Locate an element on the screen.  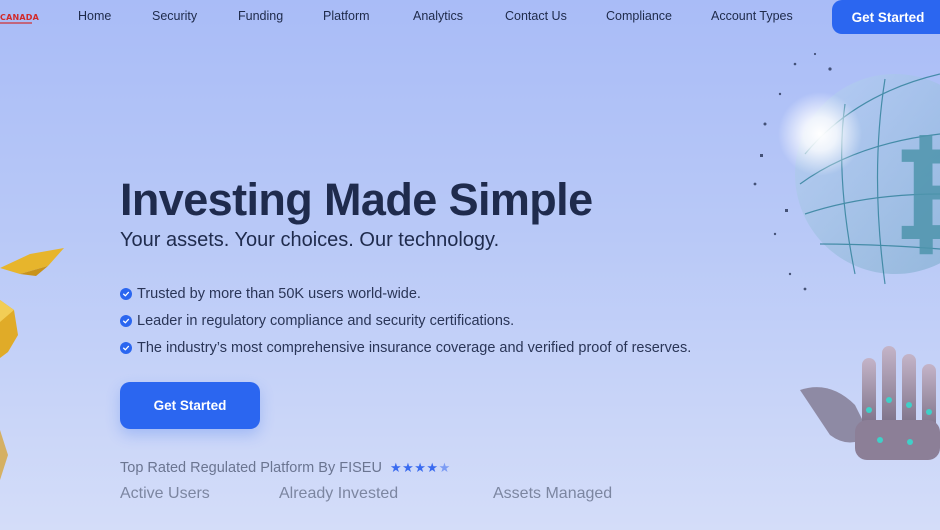
robot-hand-illustration is located at coordinates (870, 403).